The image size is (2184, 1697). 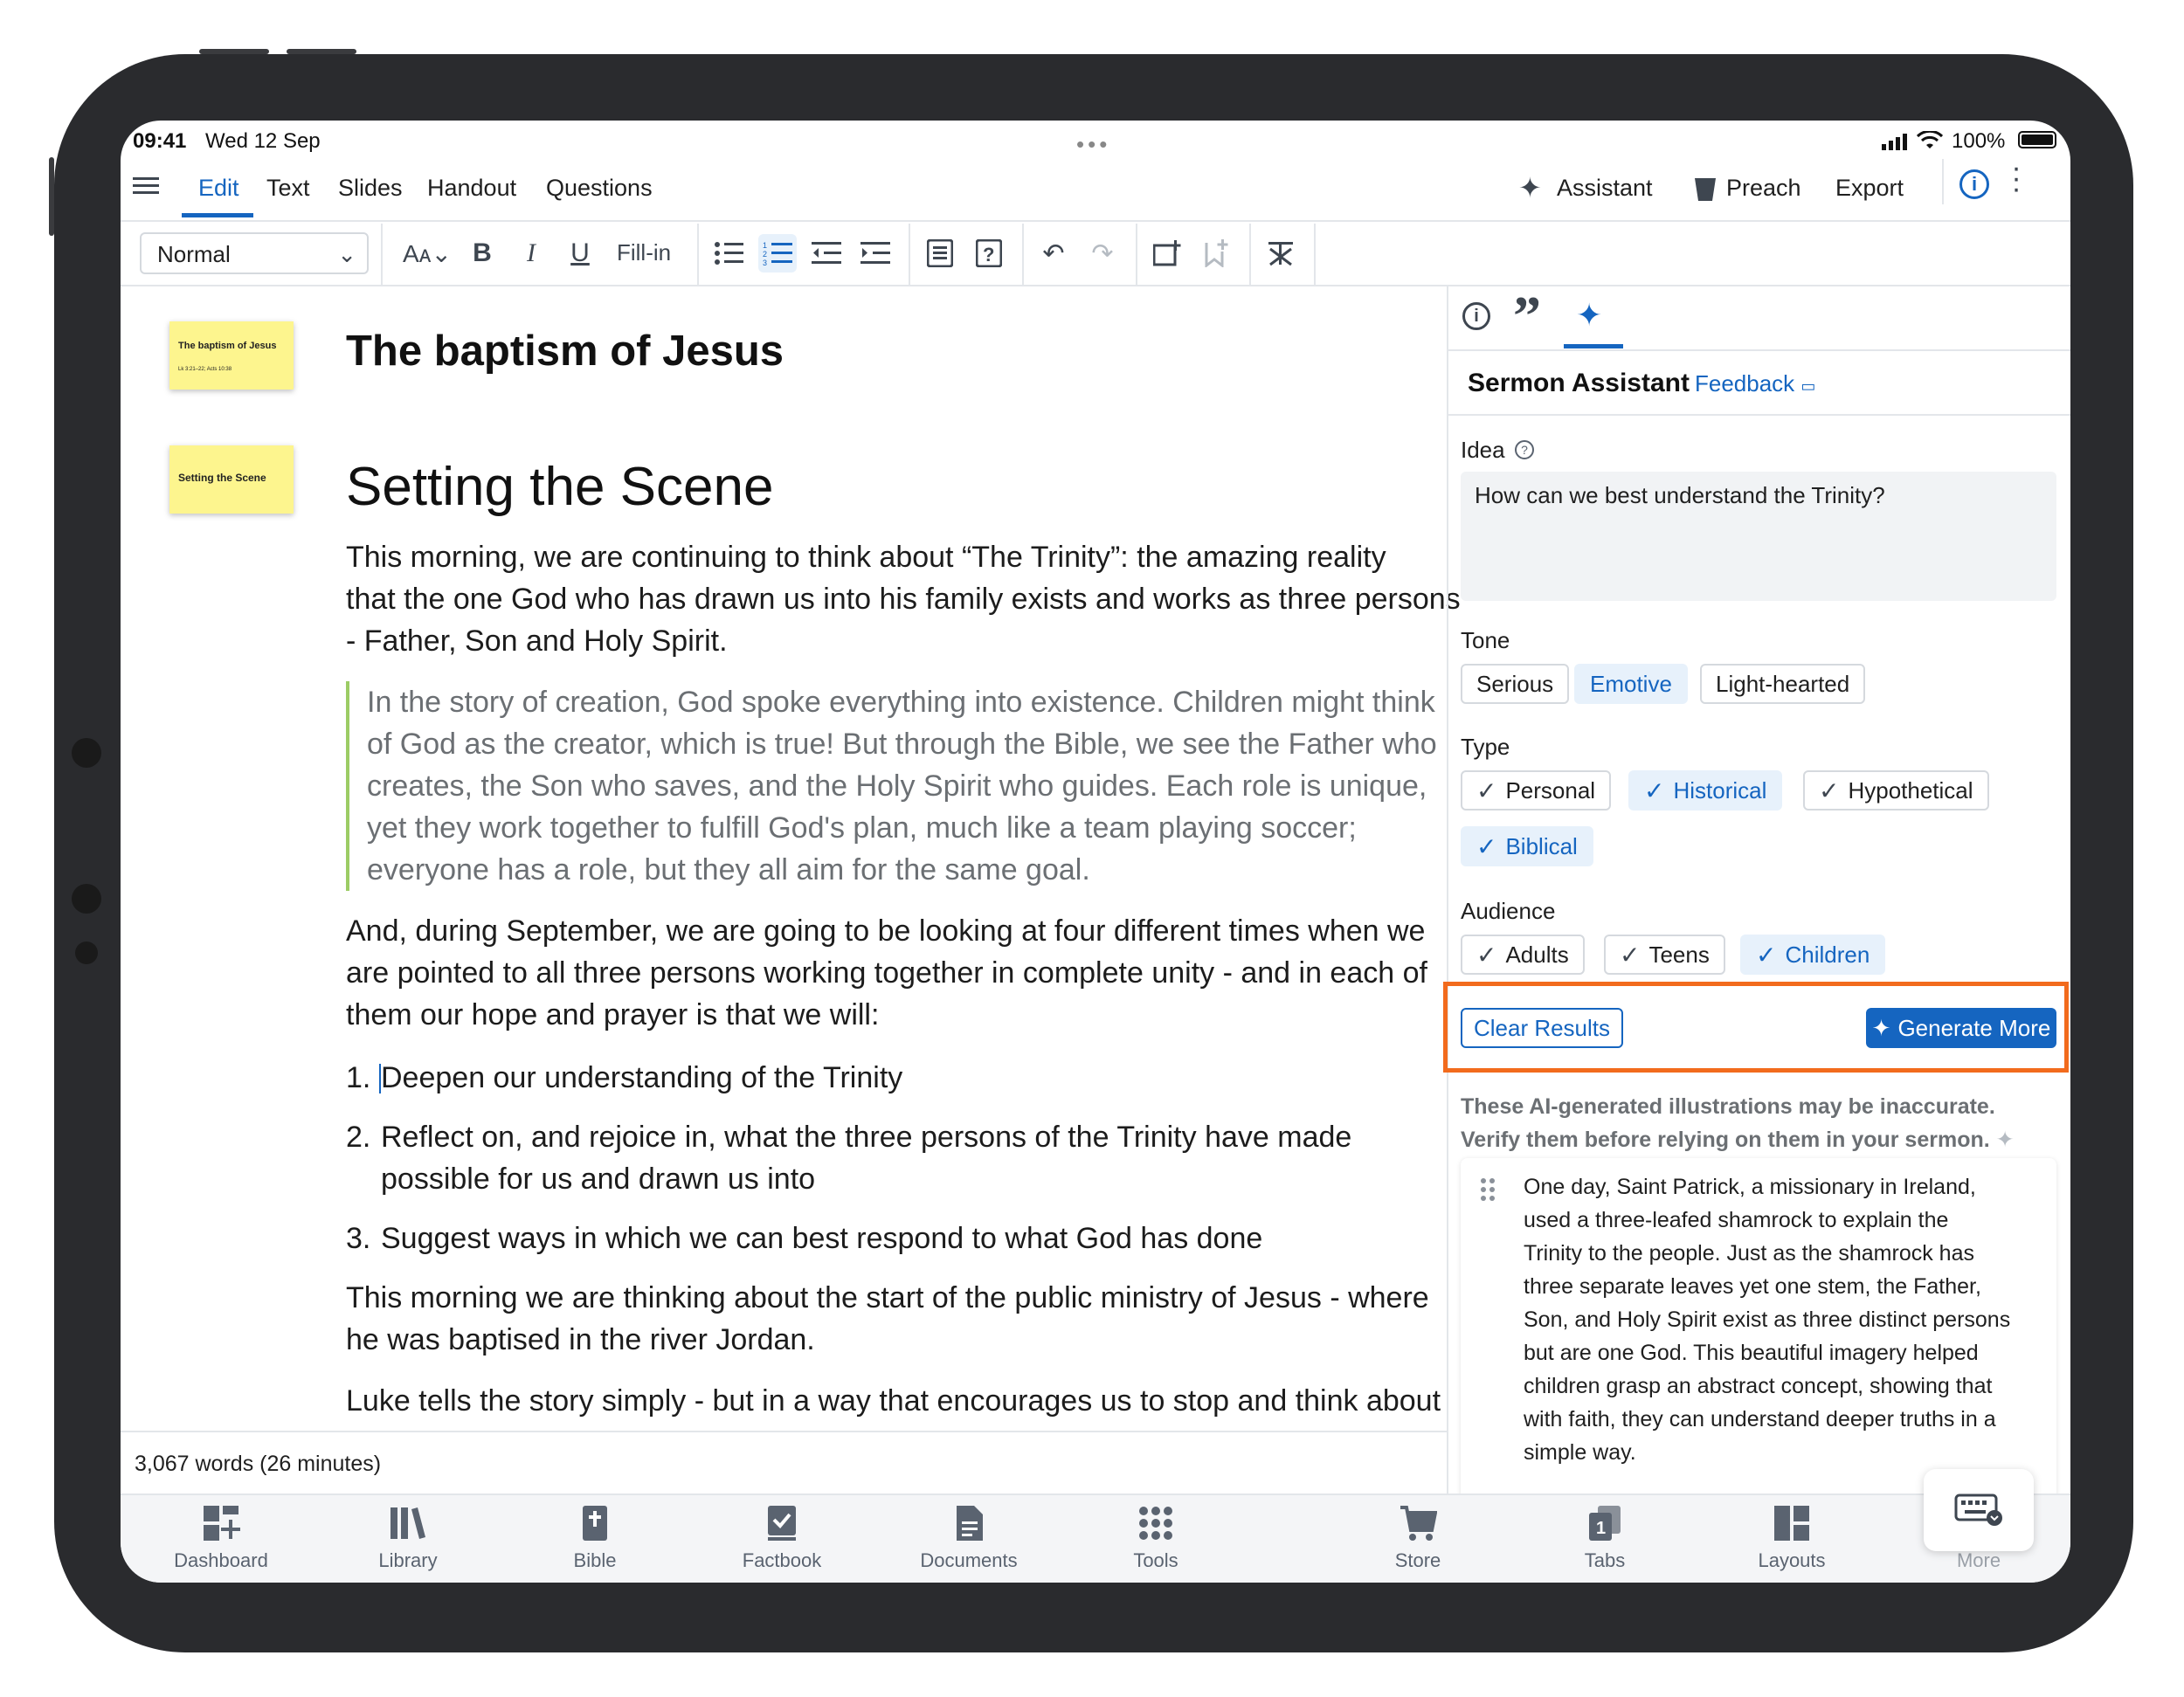 I want to click on fill-in-button: Fill-in, so click(x=644, y=252).